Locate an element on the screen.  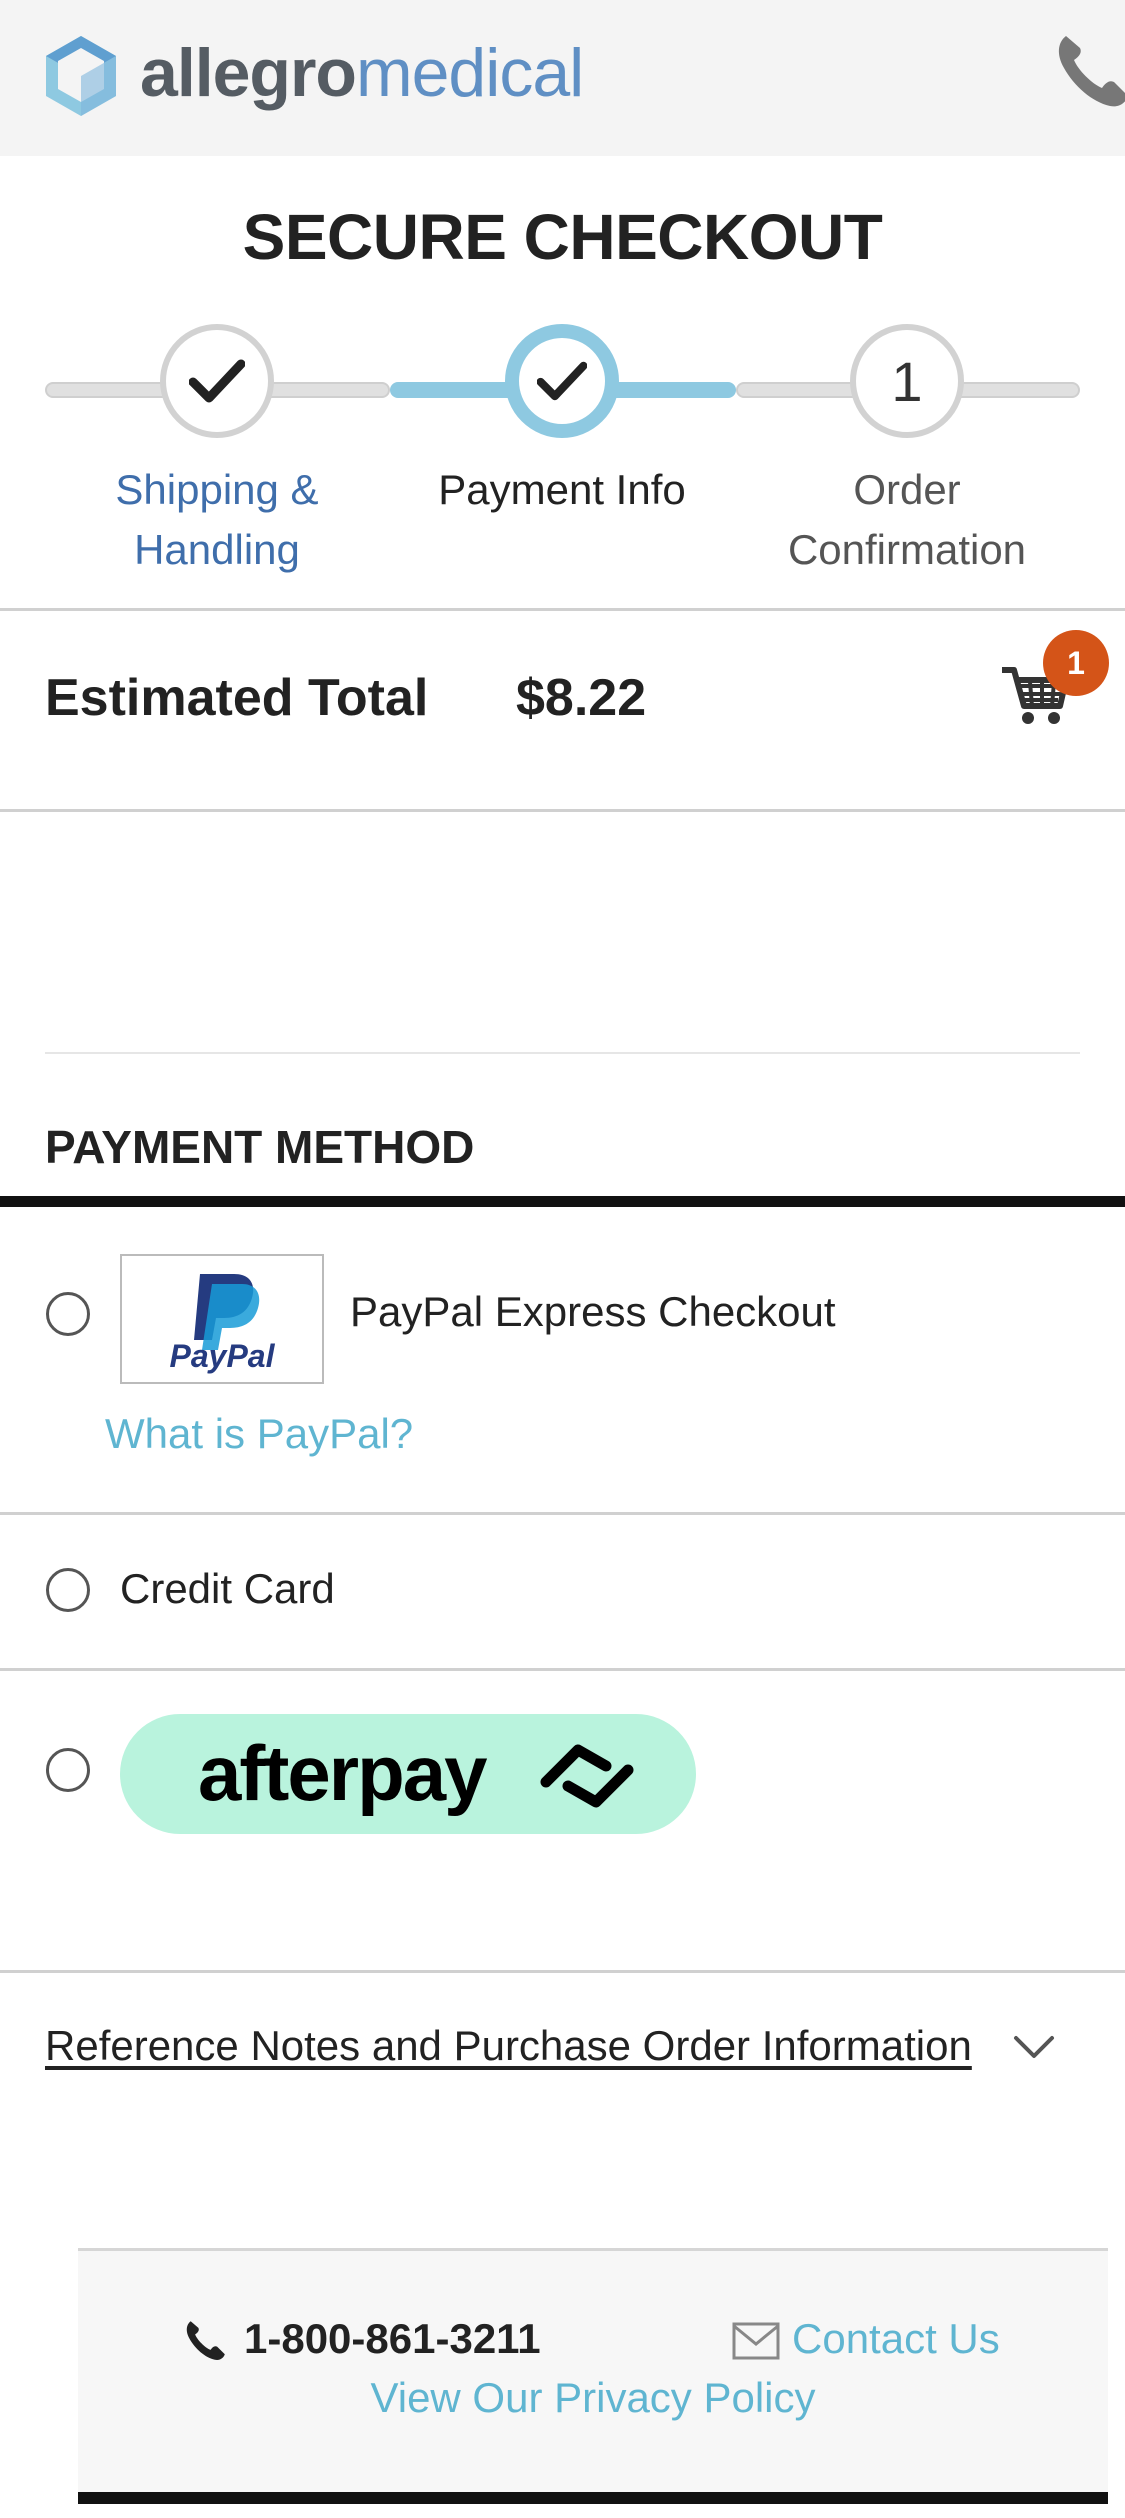
step-payment-circle is located at coordinates (562, 381).